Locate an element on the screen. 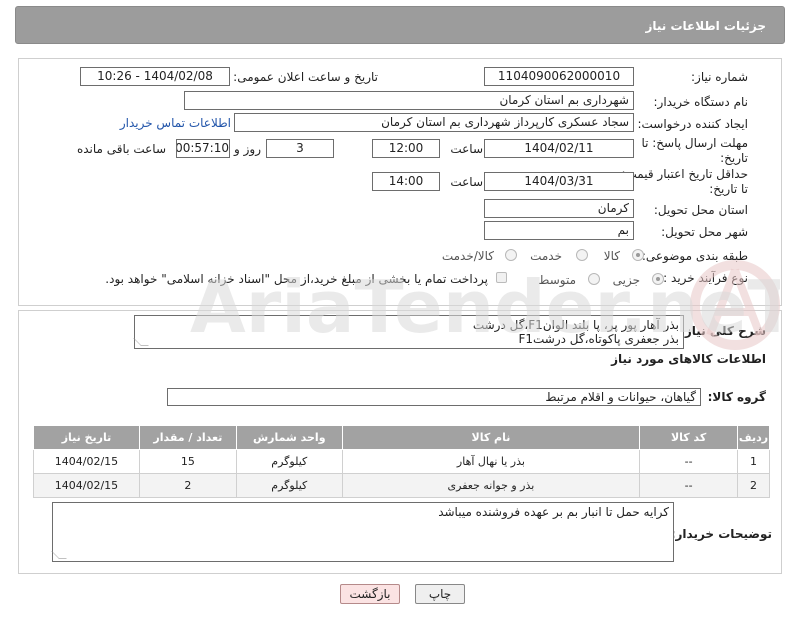 The width and height of the screenshot is (788, 620). buyer-org-field: شهرداری بم استان کرمان is located at coordinates (409, 100).